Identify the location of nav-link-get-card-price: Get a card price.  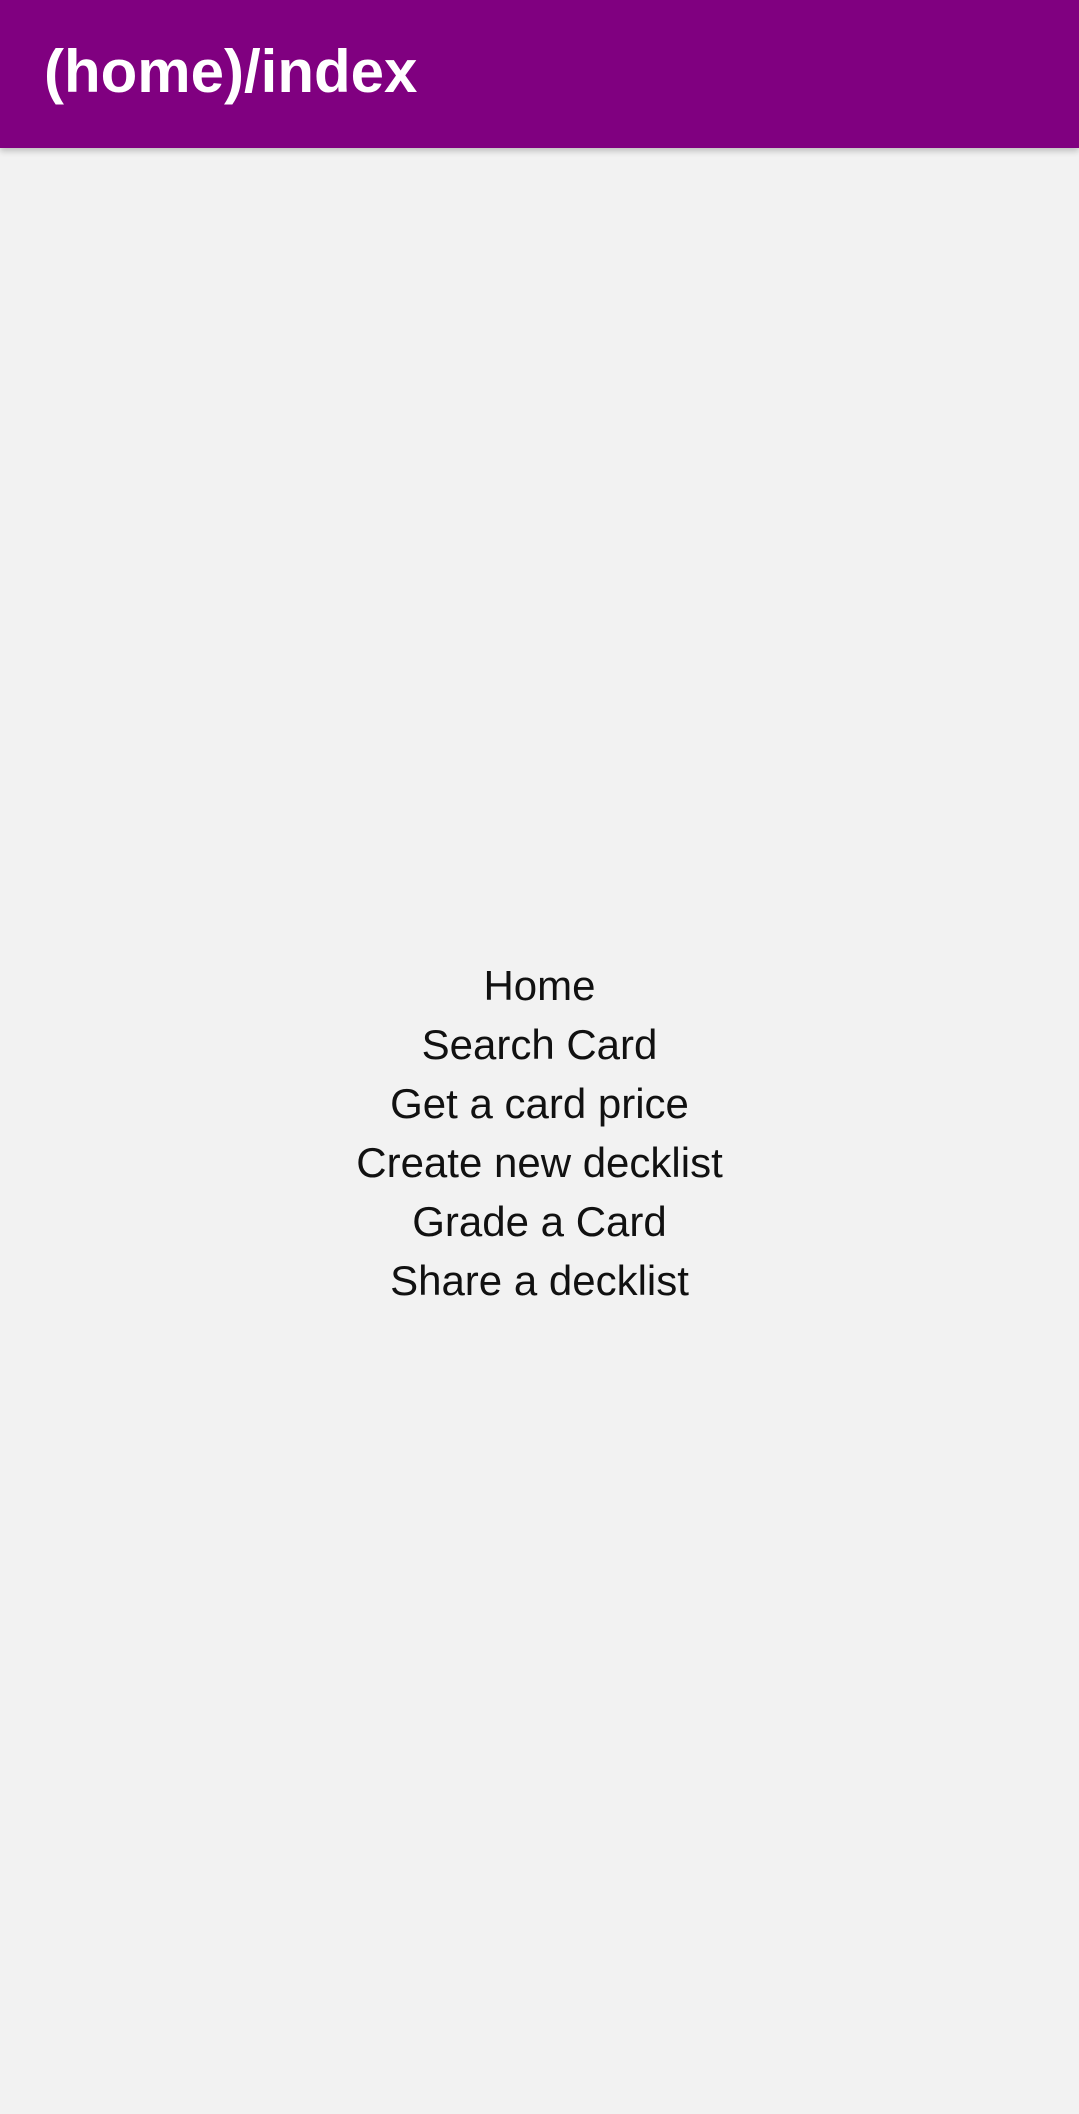
(539, 1103).